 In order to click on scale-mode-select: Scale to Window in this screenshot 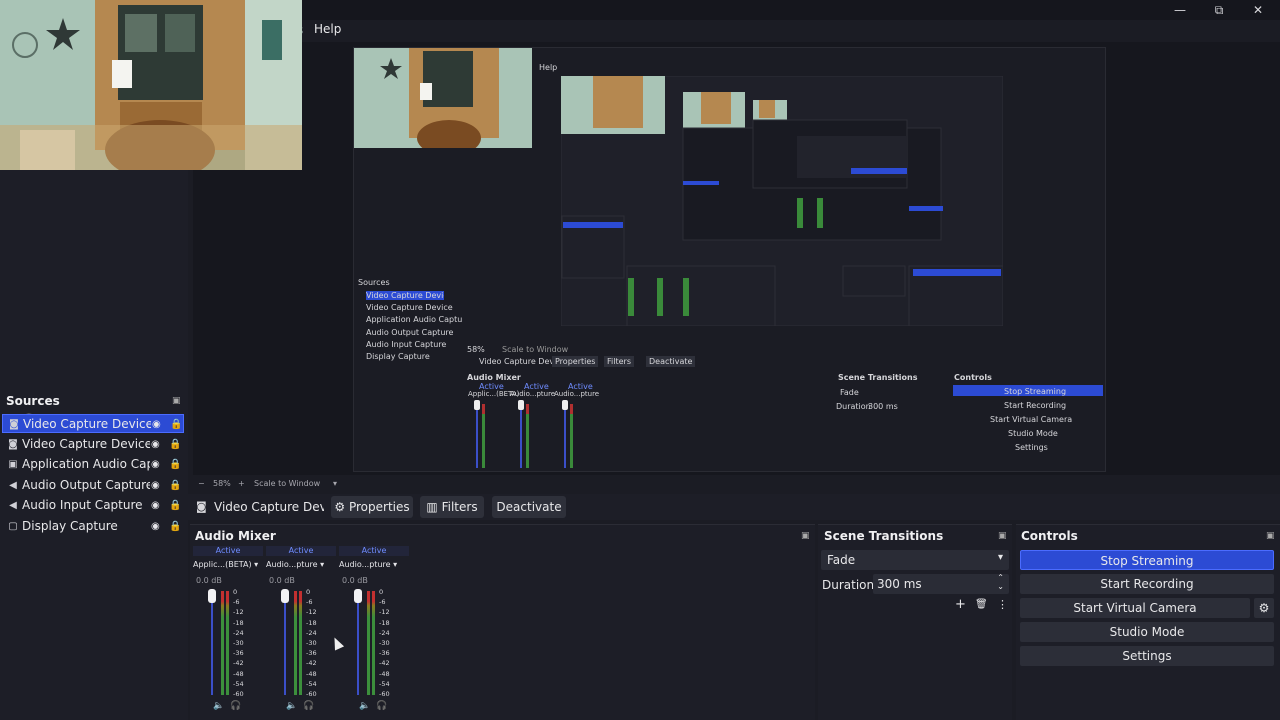, I will do `click(287, 483)`.